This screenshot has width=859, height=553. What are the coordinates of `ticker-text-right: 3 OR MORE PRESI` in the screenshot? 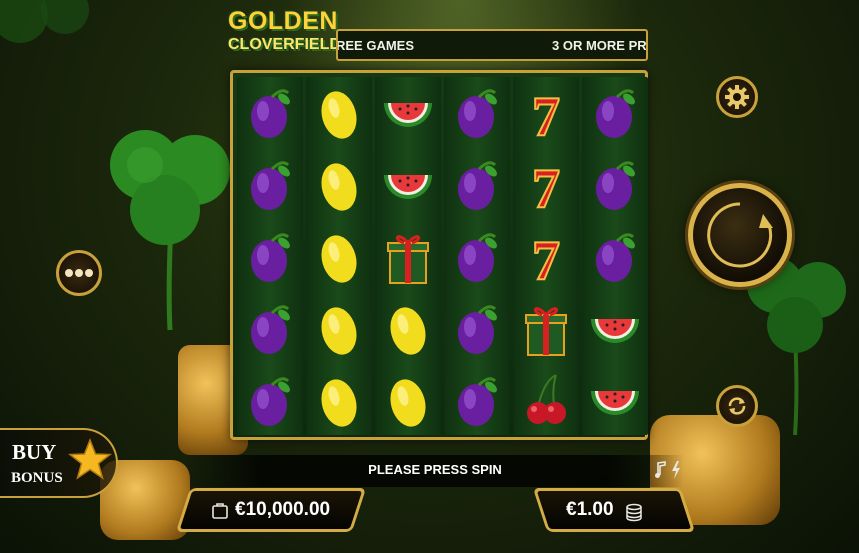 It's located at (599, 45).